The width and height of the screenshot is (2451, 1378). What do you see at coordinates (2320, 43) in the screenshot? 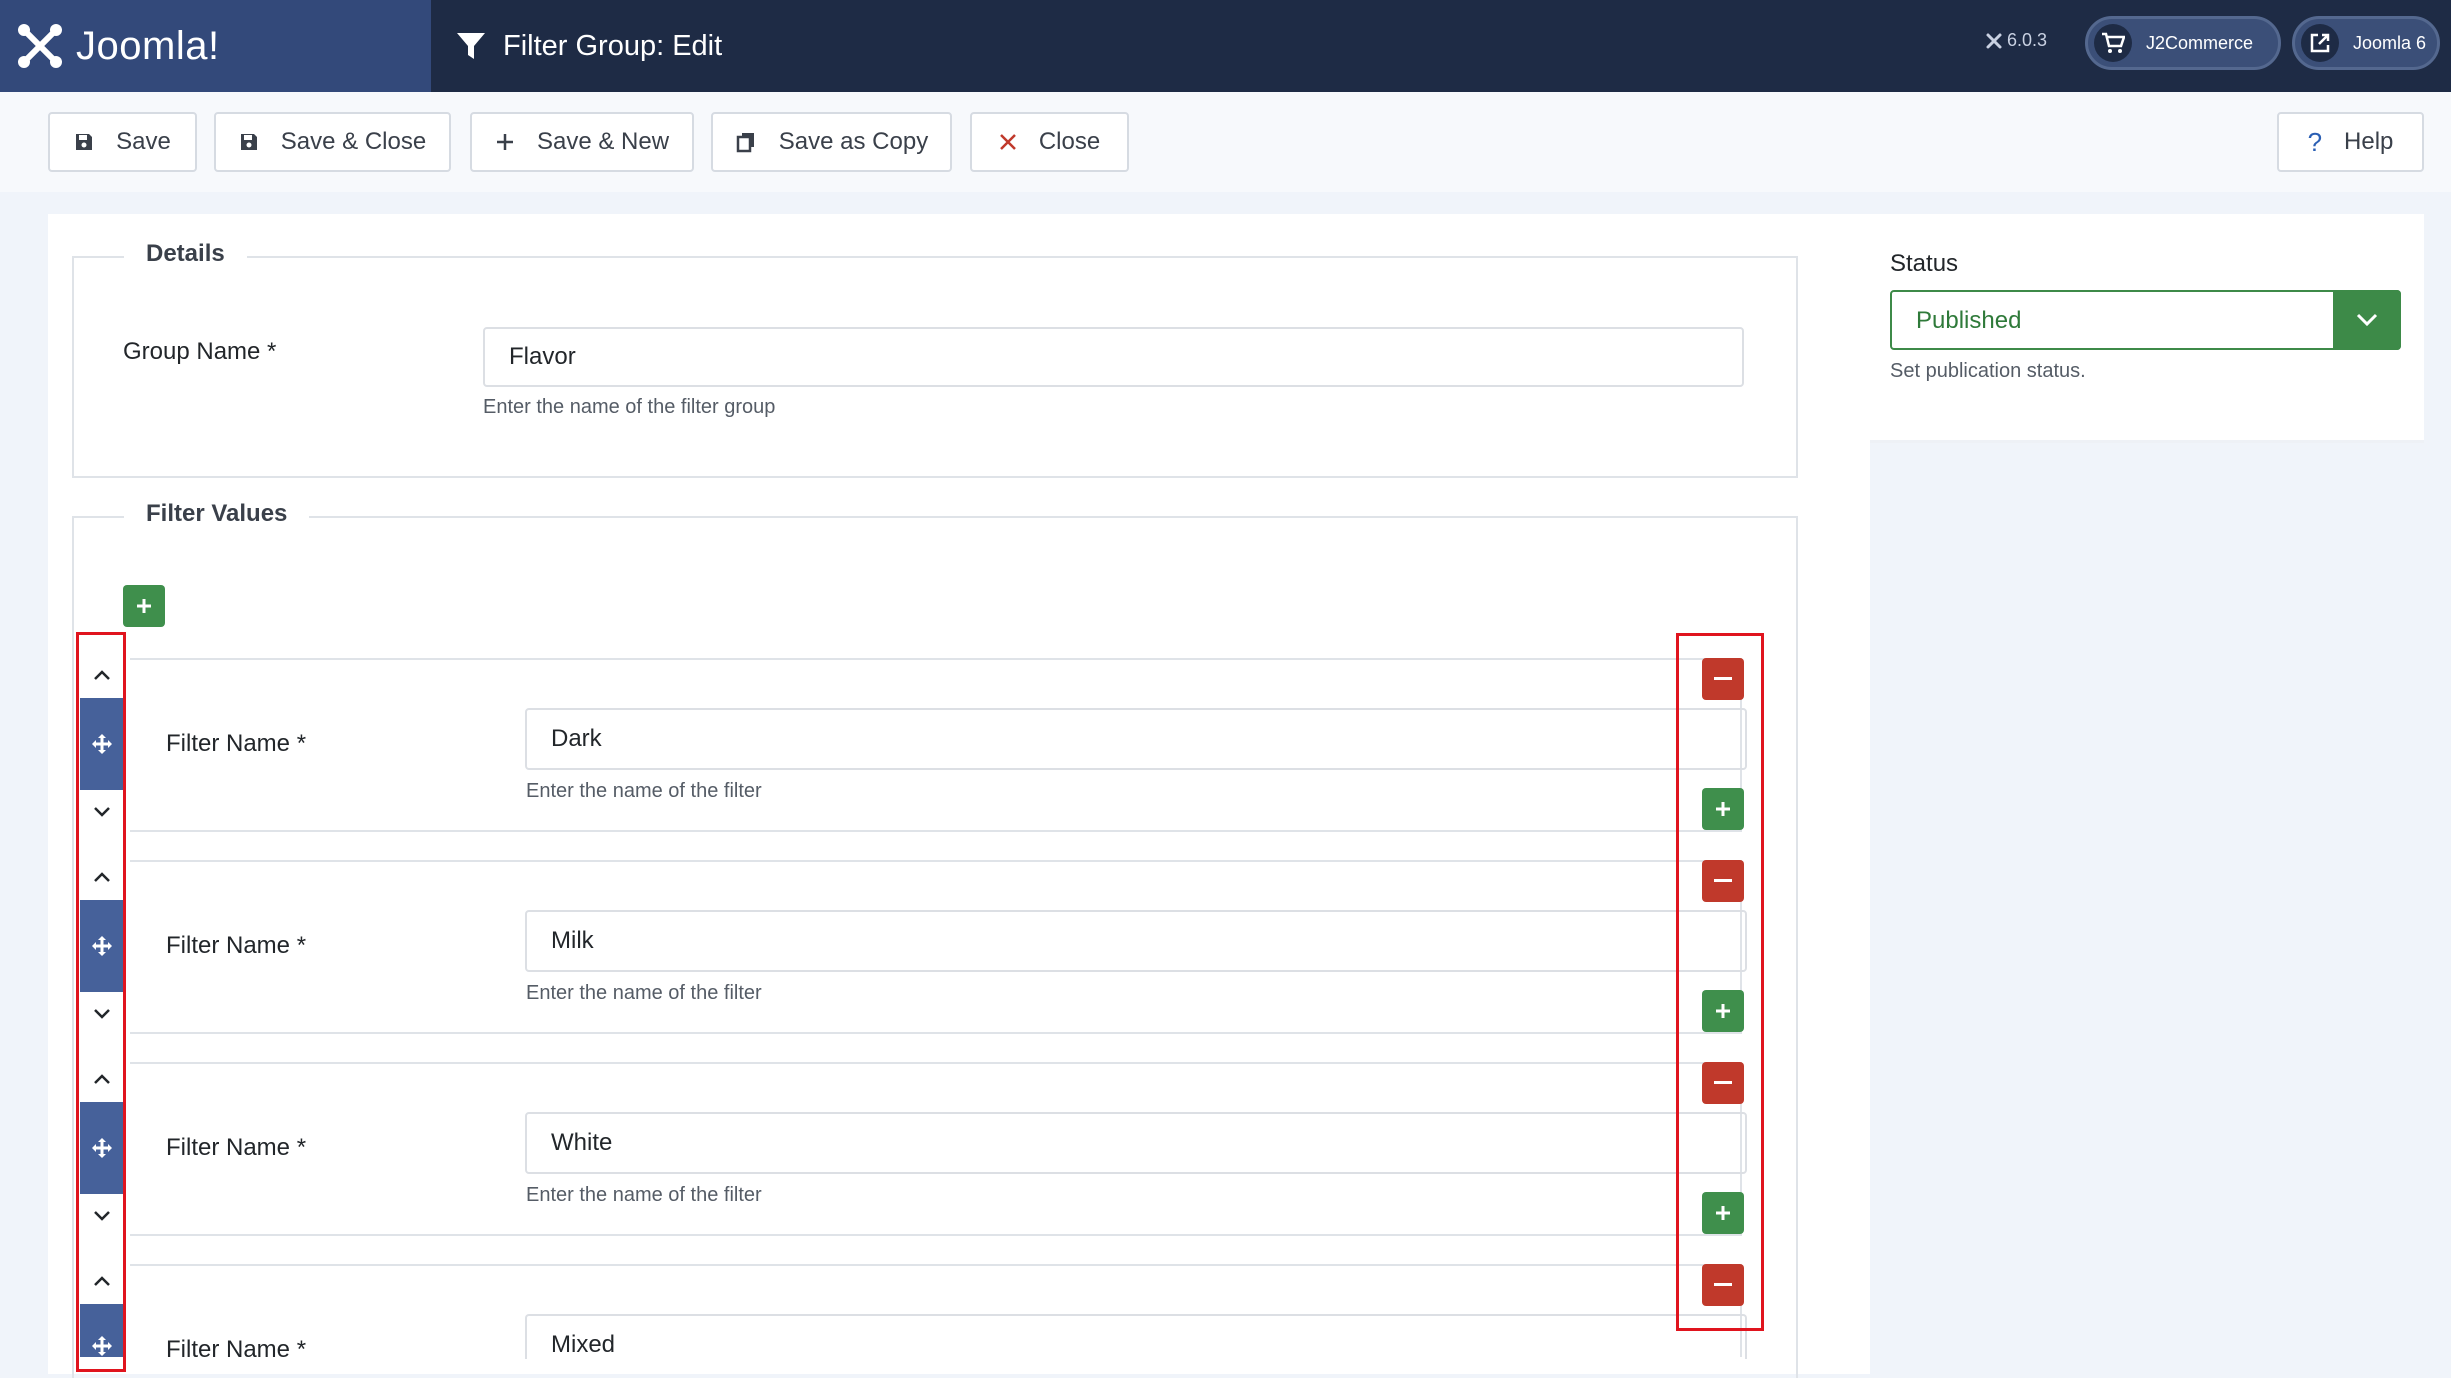
I see `external-link-icon` at bounding box center [2320, 43].